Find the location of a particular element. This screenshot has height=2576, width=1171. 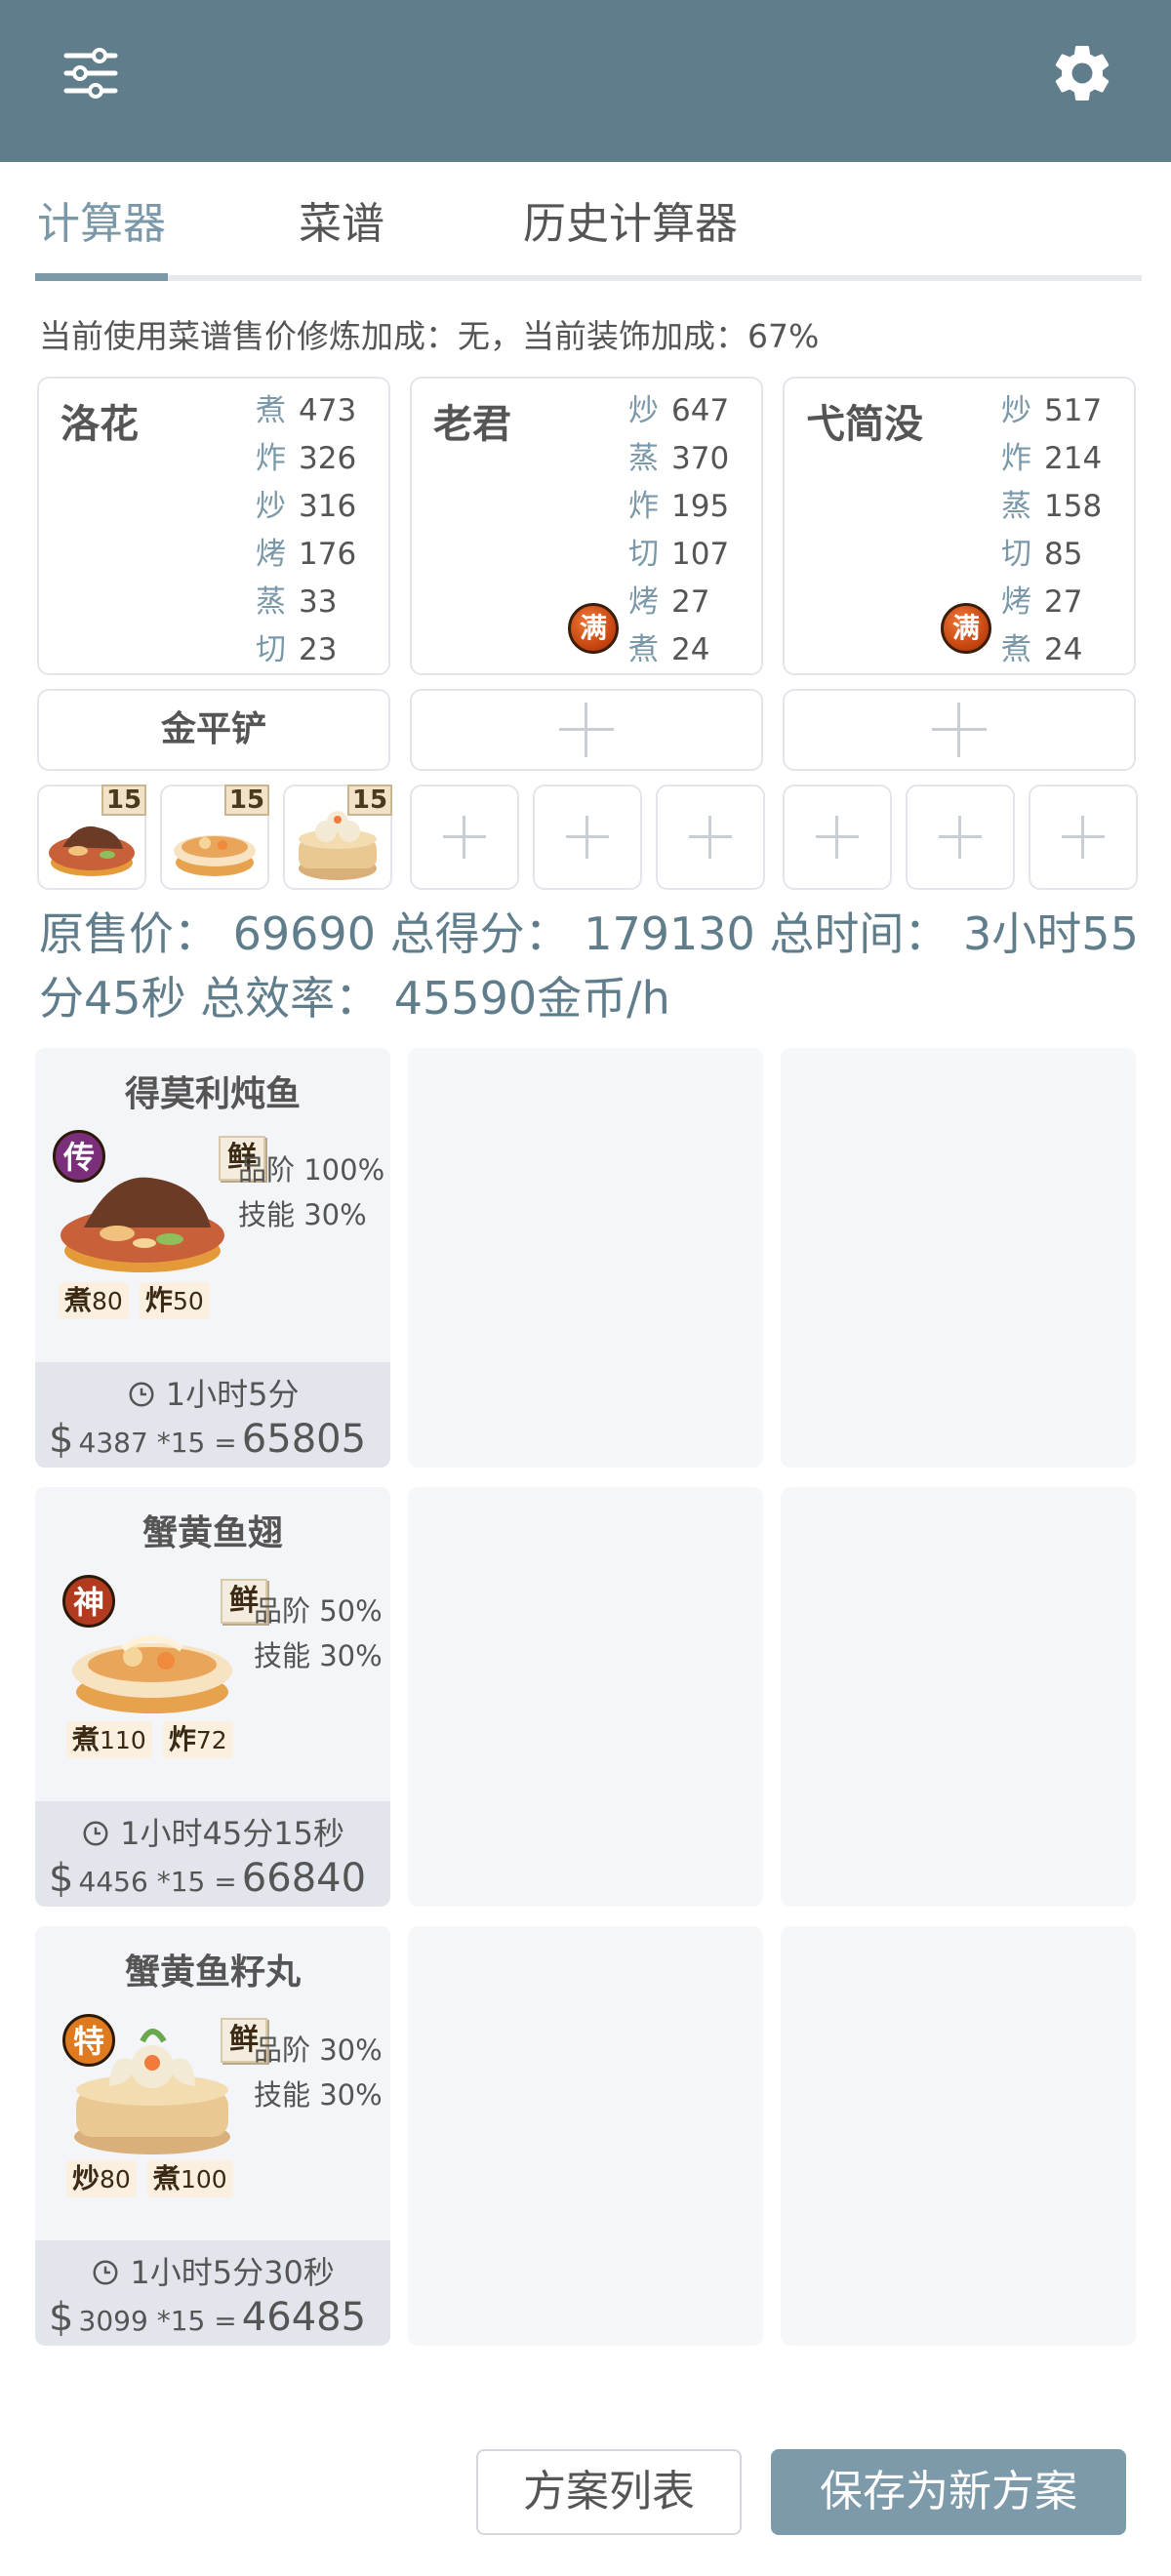

requirement-value: 50 is located at coordinates (188, 1301).